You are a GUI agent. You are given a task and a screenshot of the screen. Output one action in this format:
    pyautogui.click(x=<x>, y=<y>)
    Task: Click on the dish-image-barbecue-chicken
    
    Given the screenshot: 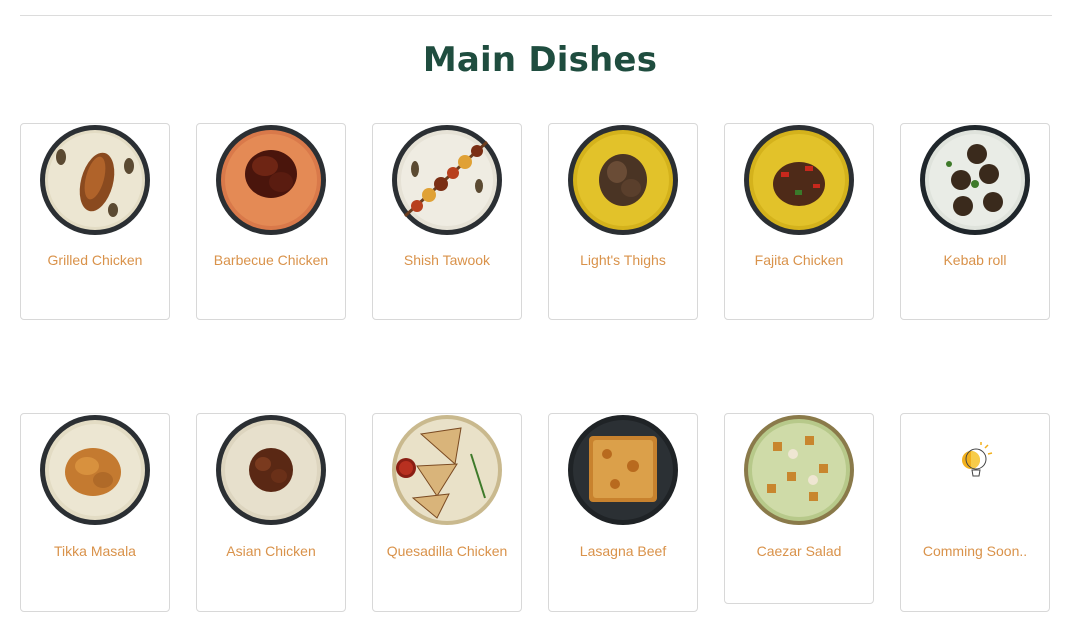 What is the action you would take?
    pyautogui.click(x=271, y=180)
    